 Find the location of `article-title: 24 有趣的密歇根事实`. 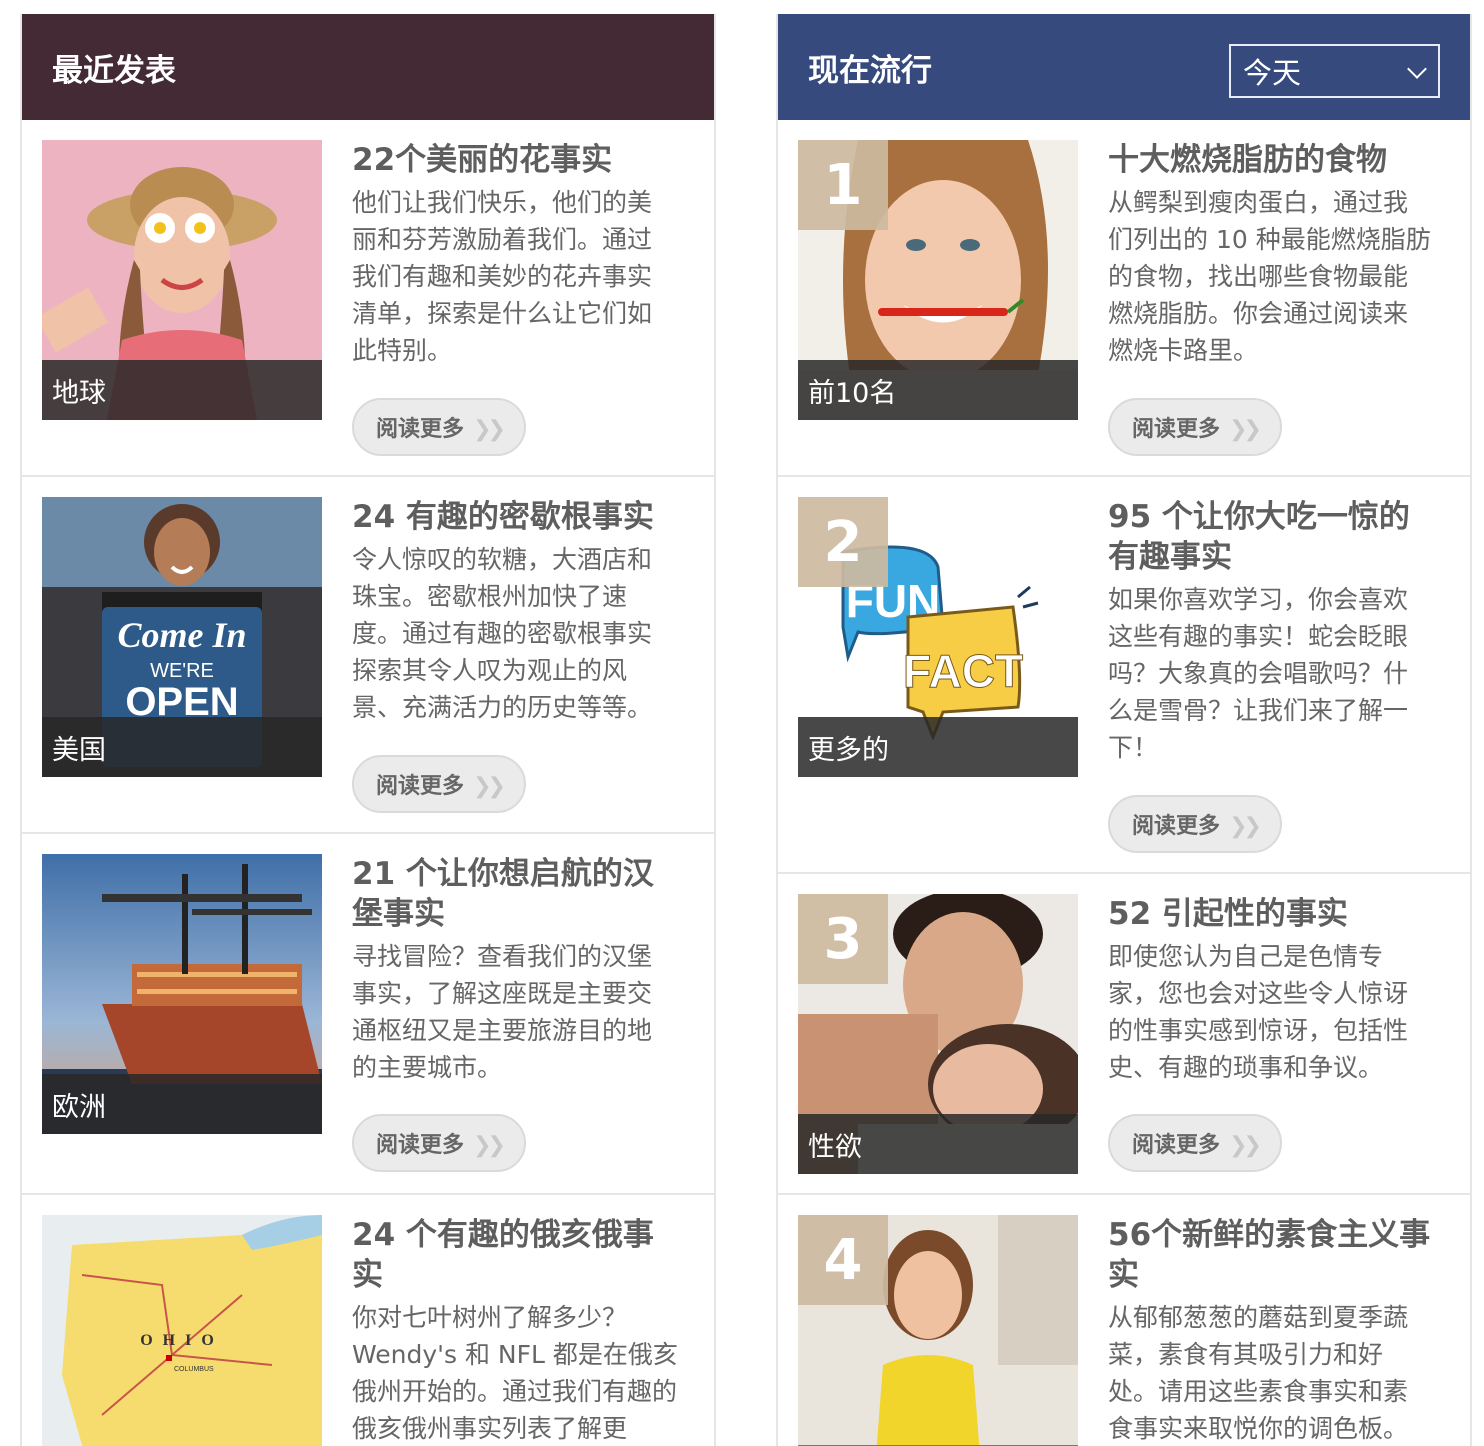

article-title: 24 有趣的密歇根事实 is located at coordinates (512, 517).